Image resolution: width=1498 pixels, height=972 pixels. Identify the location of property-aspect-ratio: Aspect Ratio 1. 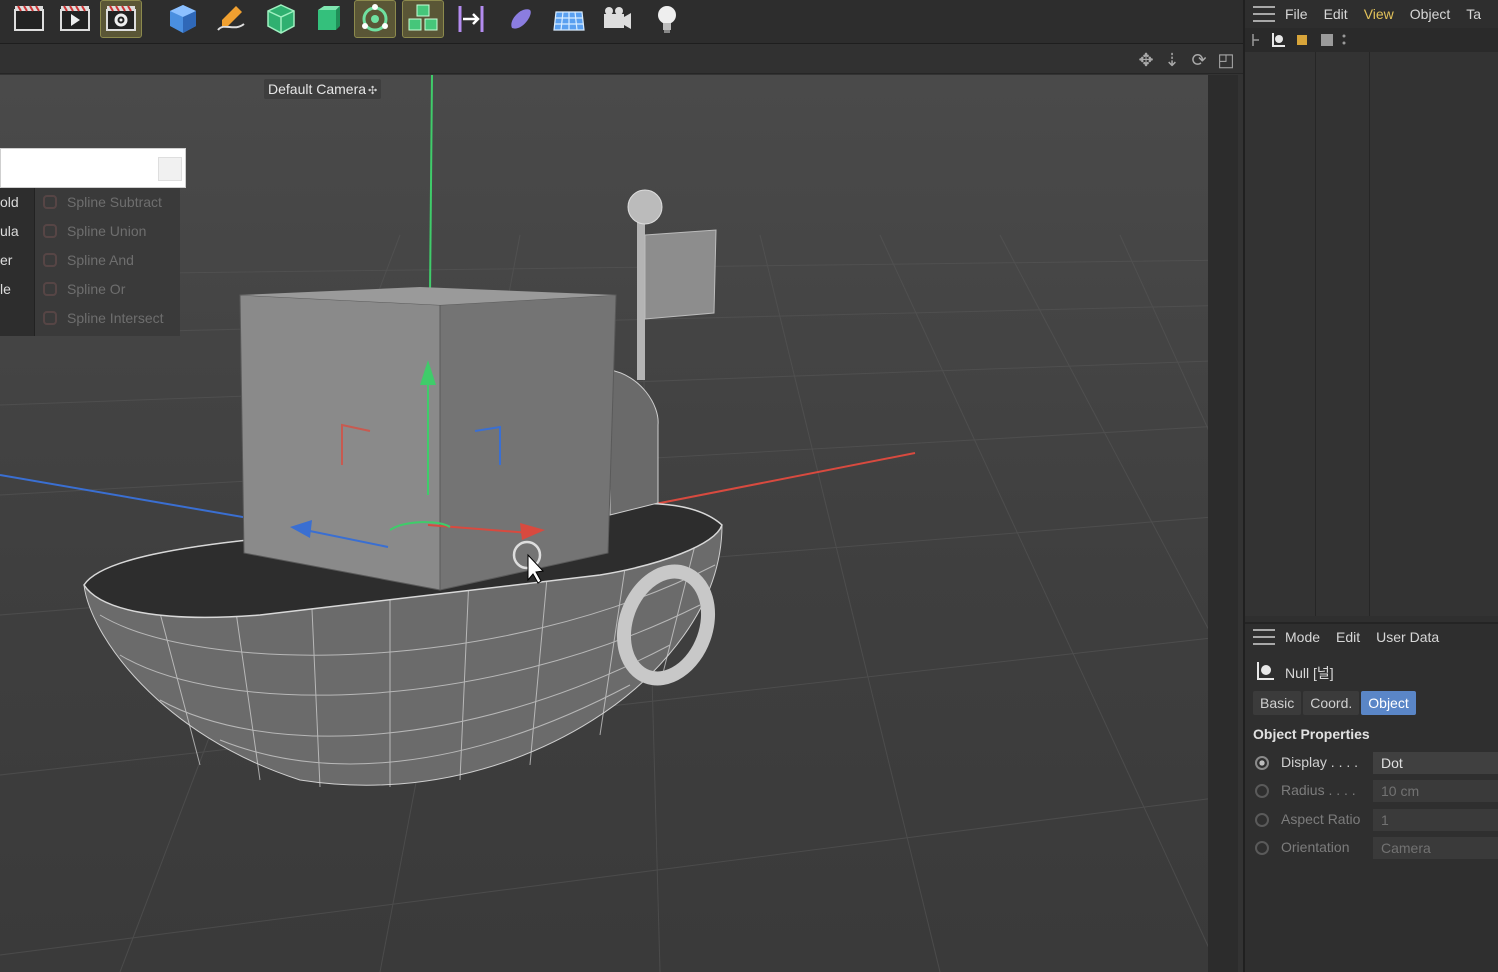
(1371, 820).